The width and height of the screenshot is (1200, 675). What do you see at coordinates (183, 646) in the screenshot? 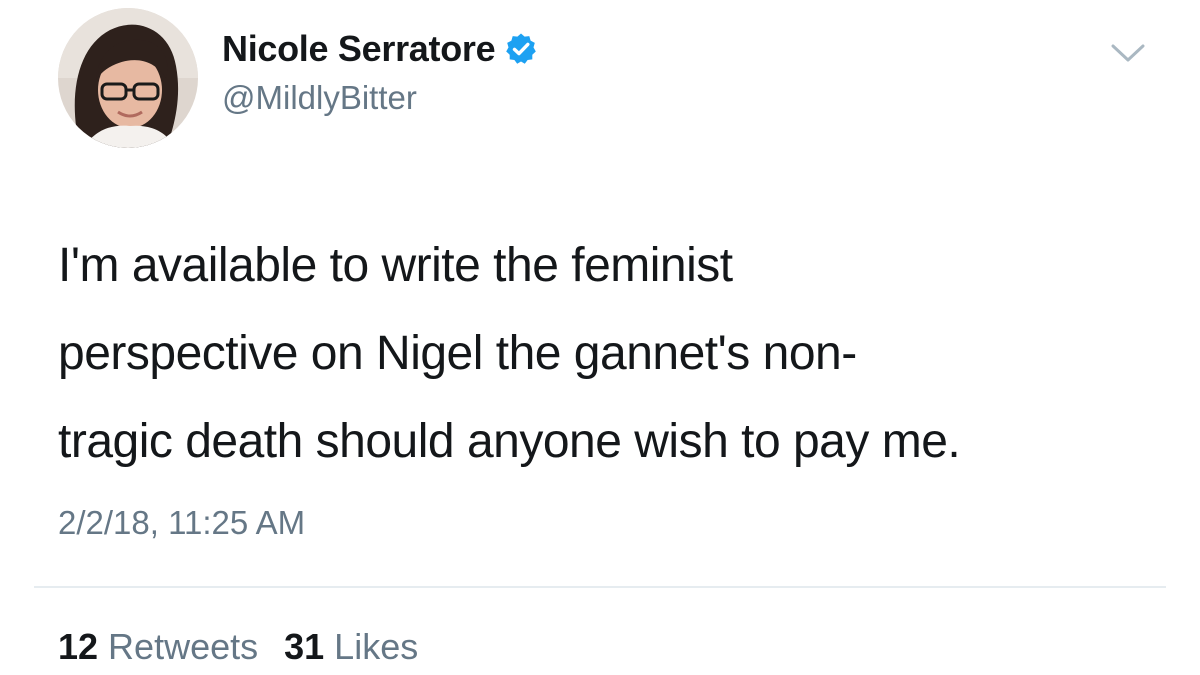
I see `retweets-label: Retweets` at bounding box center [183, 646].